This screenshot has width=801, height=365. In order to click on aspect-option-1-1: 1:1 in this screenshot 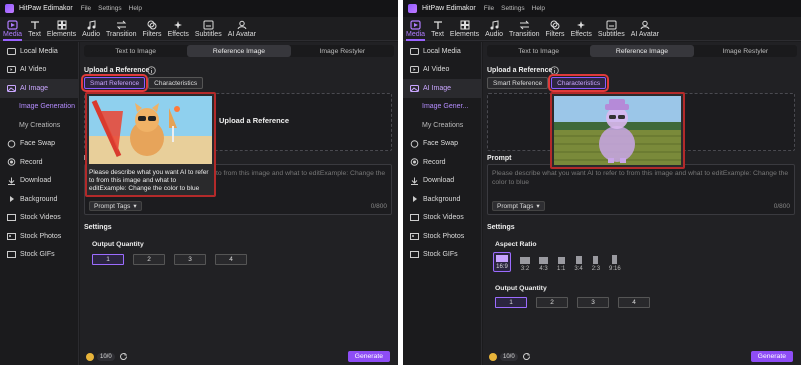, I will do `click(561, 264)`.